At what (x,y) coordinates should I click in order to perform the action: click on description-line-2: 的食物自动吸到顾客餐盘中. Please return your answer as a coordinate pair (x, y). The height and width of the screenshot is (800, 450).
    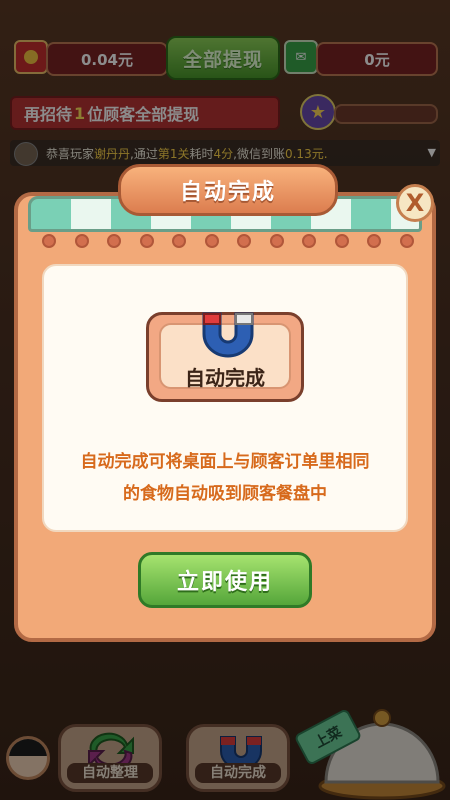
    Looking at the image, I should click on (225, 494).